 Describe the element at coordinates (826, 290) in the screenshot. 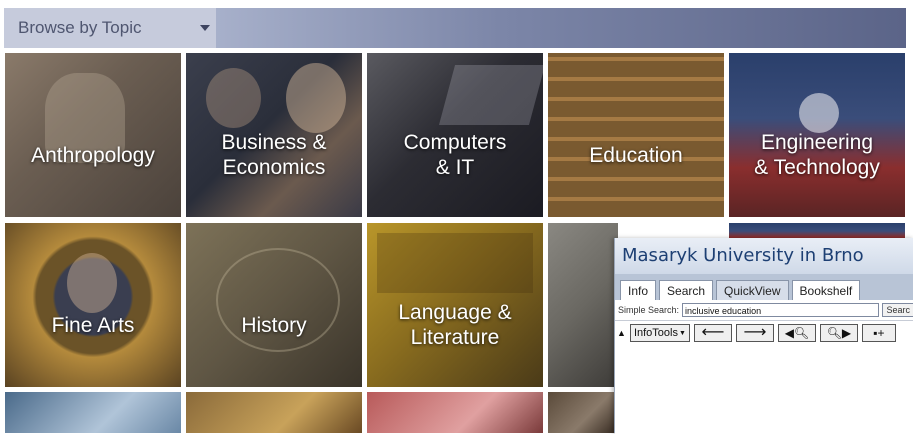

I see `tab-bookshelf: Bookshelf` at that location.